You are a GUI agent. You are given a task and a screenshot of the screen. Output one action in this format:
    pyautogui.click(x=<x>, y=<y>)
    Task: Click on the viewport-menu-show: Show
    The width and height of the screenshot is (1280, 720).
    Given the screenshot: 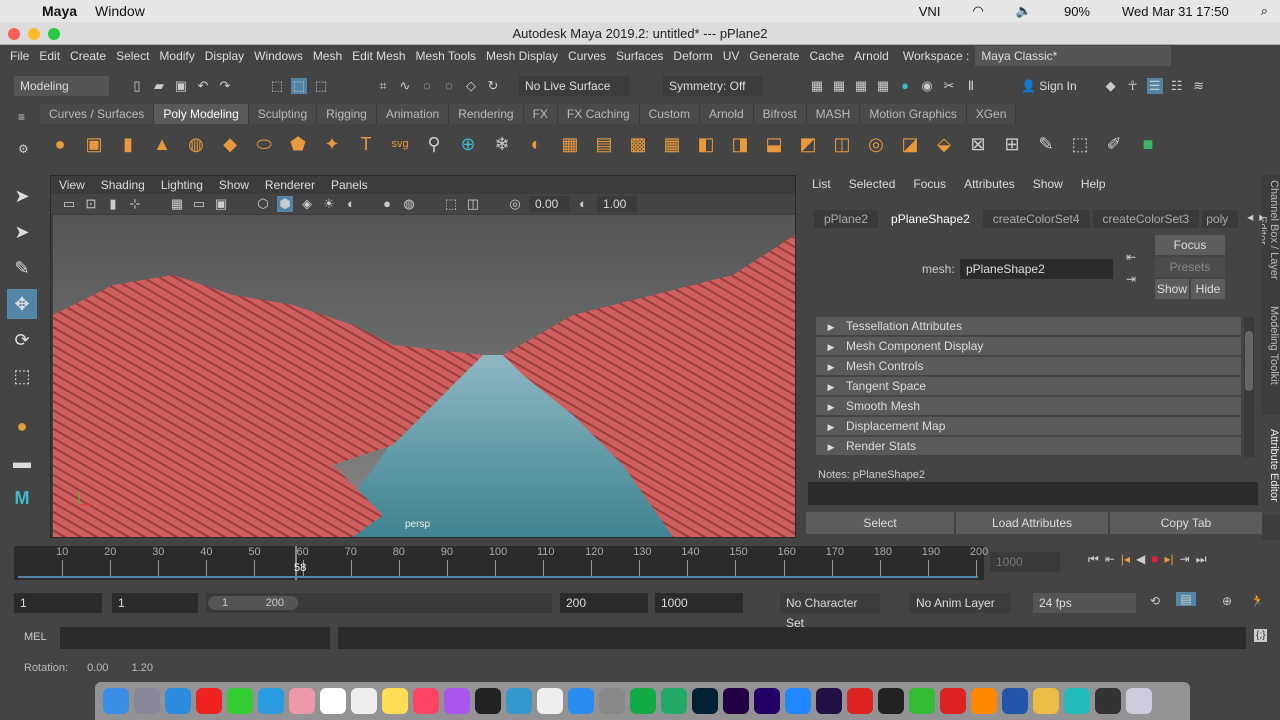 What is the action you would take?
    pyautogui.click(x=234, y=185)
    